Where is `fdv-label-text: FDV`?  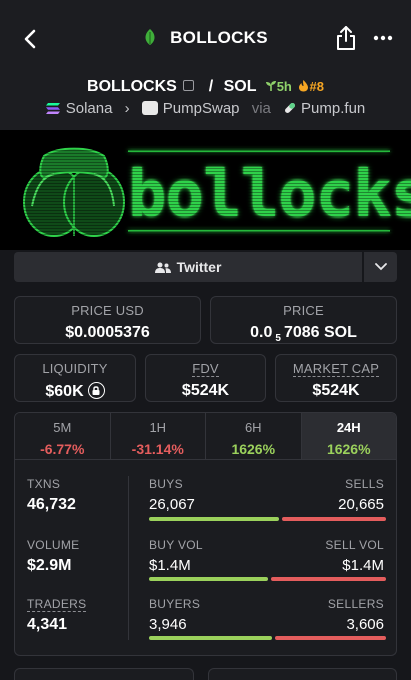
fdv-label-text: FDV is located at coordinates (205, 369).